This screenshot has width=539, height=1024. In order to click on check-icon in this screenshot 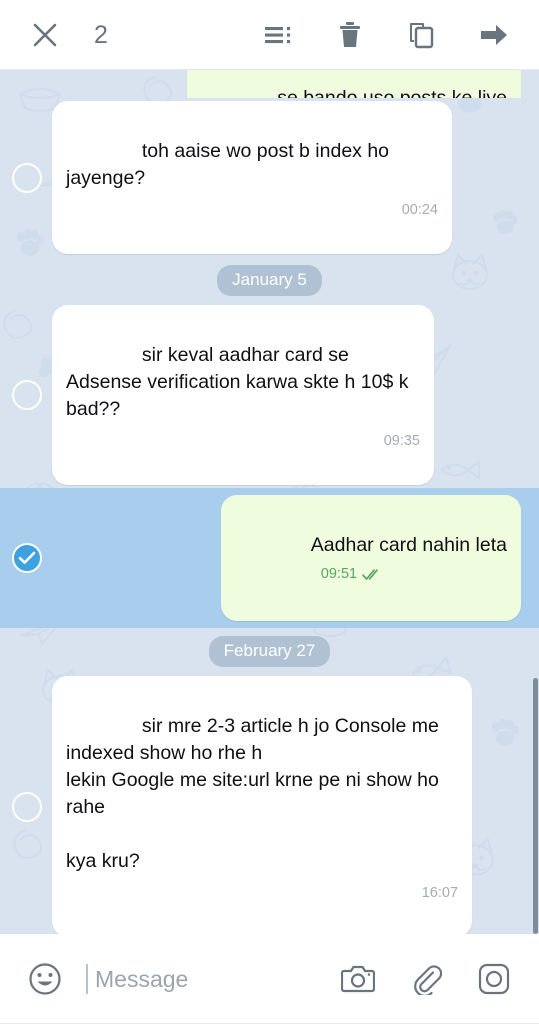, I will do `click(27, 557)`.